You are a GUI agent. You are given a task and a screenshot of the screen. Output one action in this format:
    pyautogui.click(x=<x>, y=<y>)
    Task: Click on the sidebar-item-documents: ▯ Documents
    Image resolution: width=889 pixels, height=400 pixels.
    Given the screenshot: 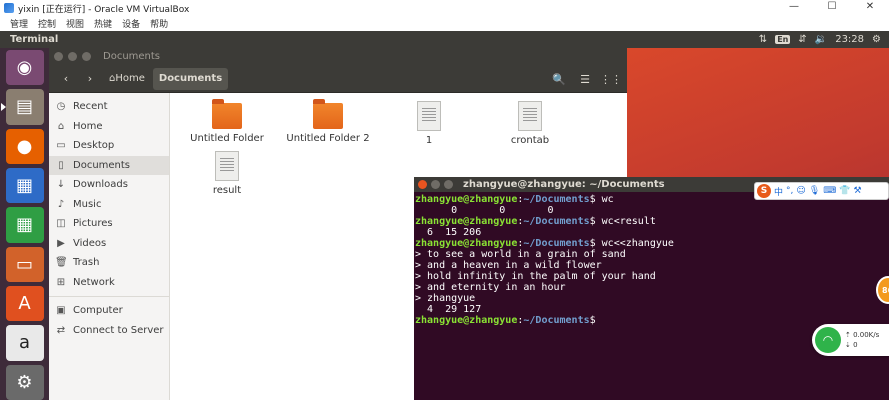 What is the action you would take?
    pyautogui.click(x=109, y=165)
    